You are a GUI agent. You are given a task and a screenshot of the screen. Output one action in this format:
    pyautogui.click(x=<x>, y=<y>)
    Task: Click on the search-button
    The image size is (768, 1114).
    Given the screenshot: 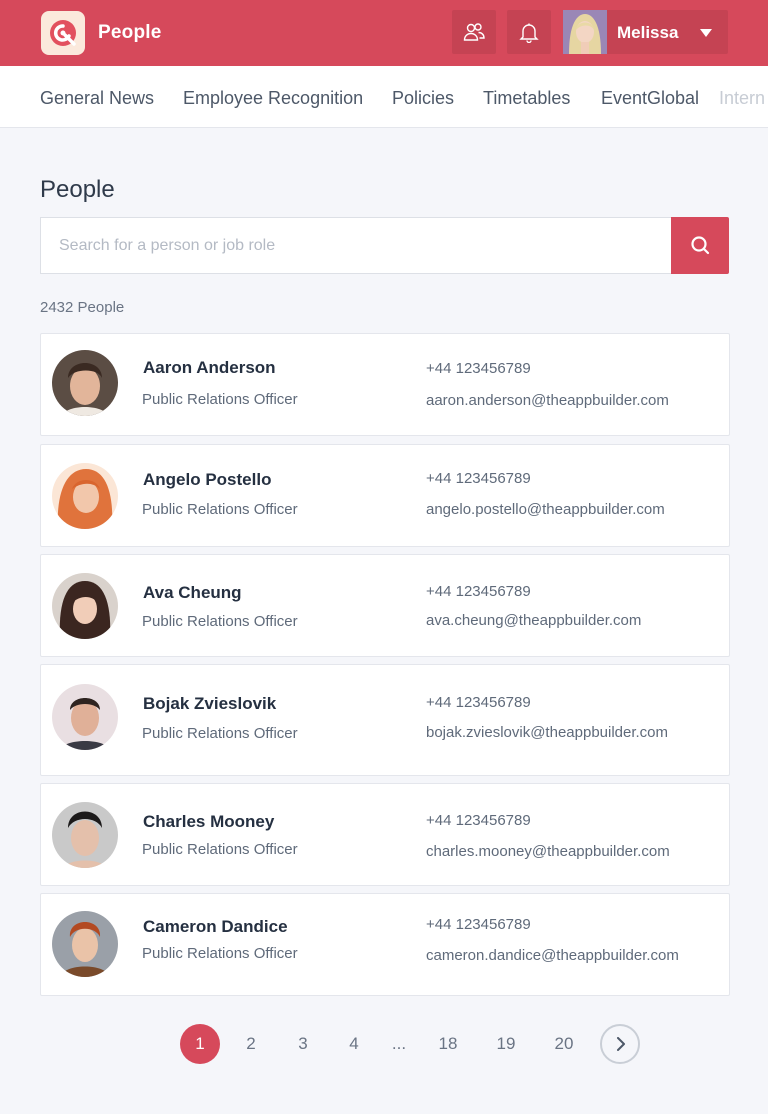 What is the action you would take?
    pyautogui.click(x=700, y=245)
    